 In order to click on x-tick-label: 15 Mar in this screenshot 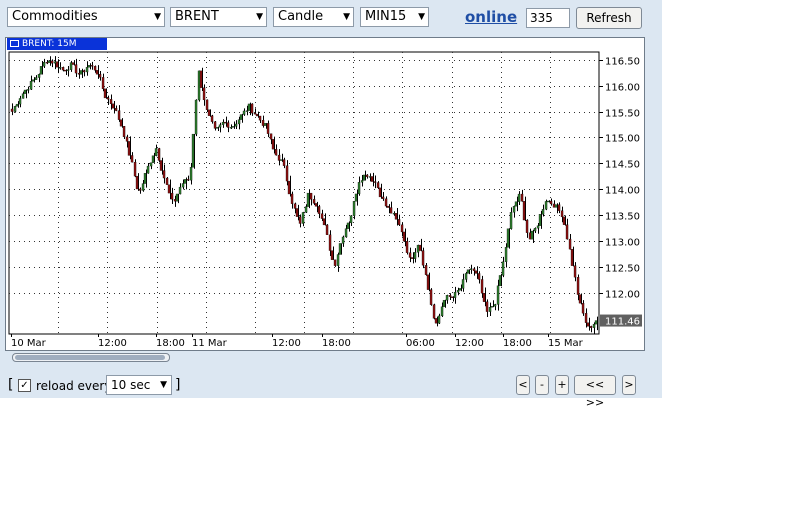, I will do `click(566, 343)`.